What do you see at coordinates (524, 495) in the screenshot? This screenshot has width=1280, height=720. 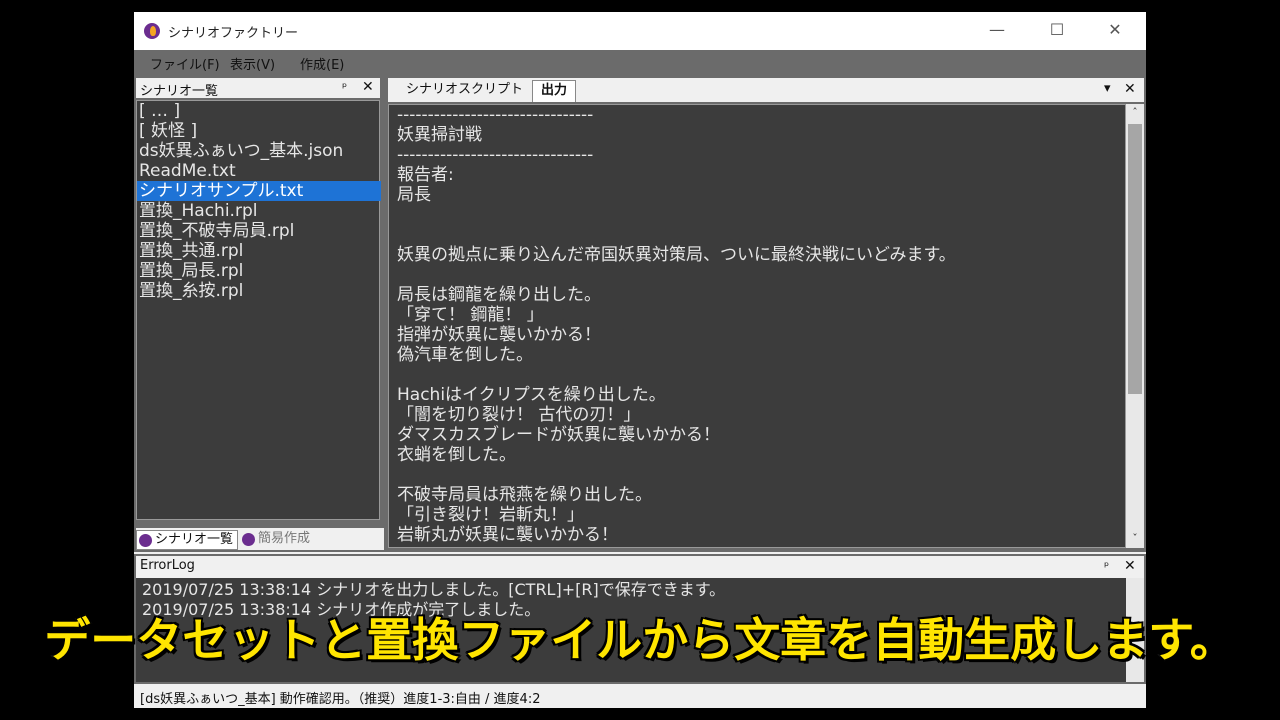 I see `output-line: 不破寺局員は飛燕を繰り出した。` at bounding box center [524, 495].